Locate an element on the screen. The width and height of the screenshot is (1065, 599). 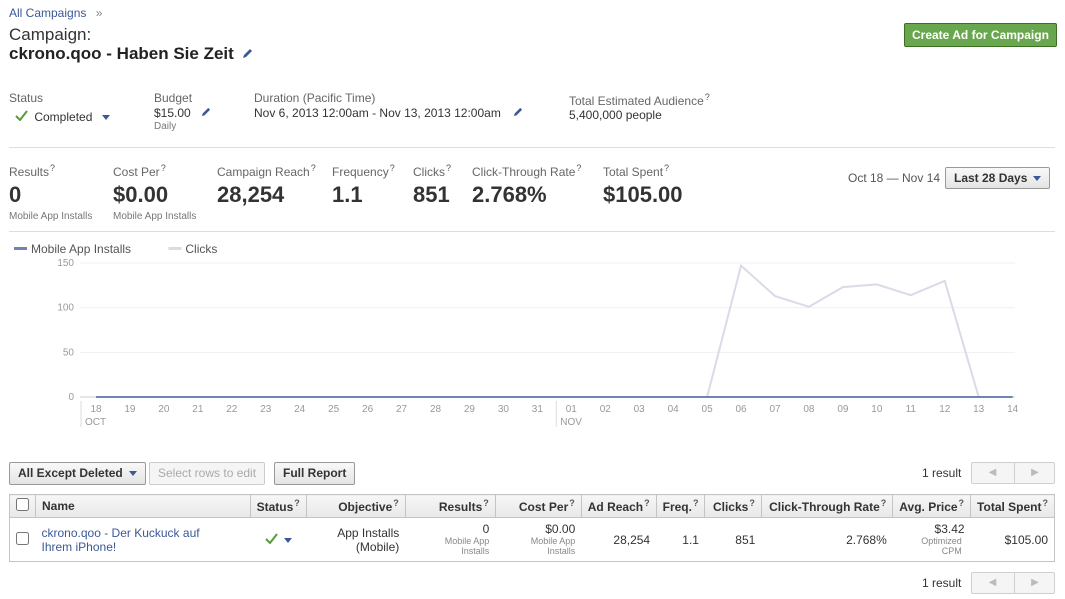
date-range-dropdown: Last 28 Days is located at coordinates (998, 178).